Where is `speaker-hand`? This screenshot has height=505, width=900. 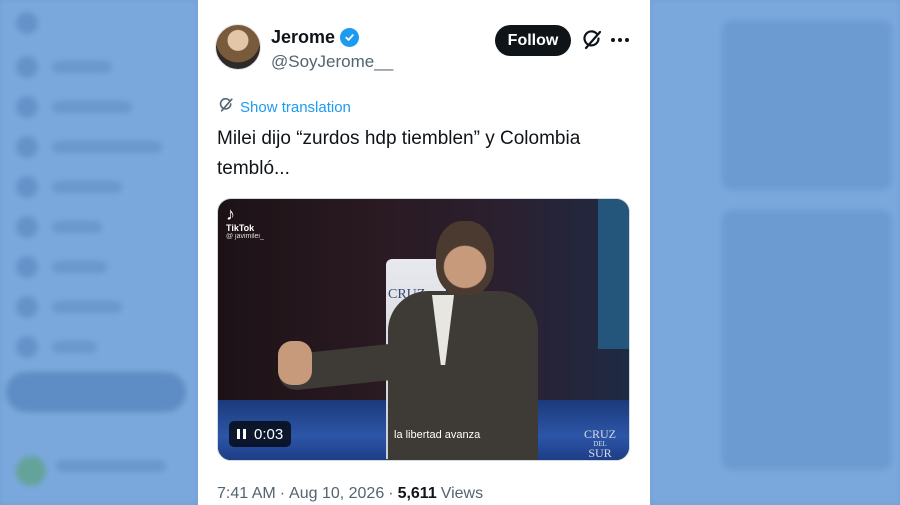
speaker-hand is located at coordinates (295, 363).